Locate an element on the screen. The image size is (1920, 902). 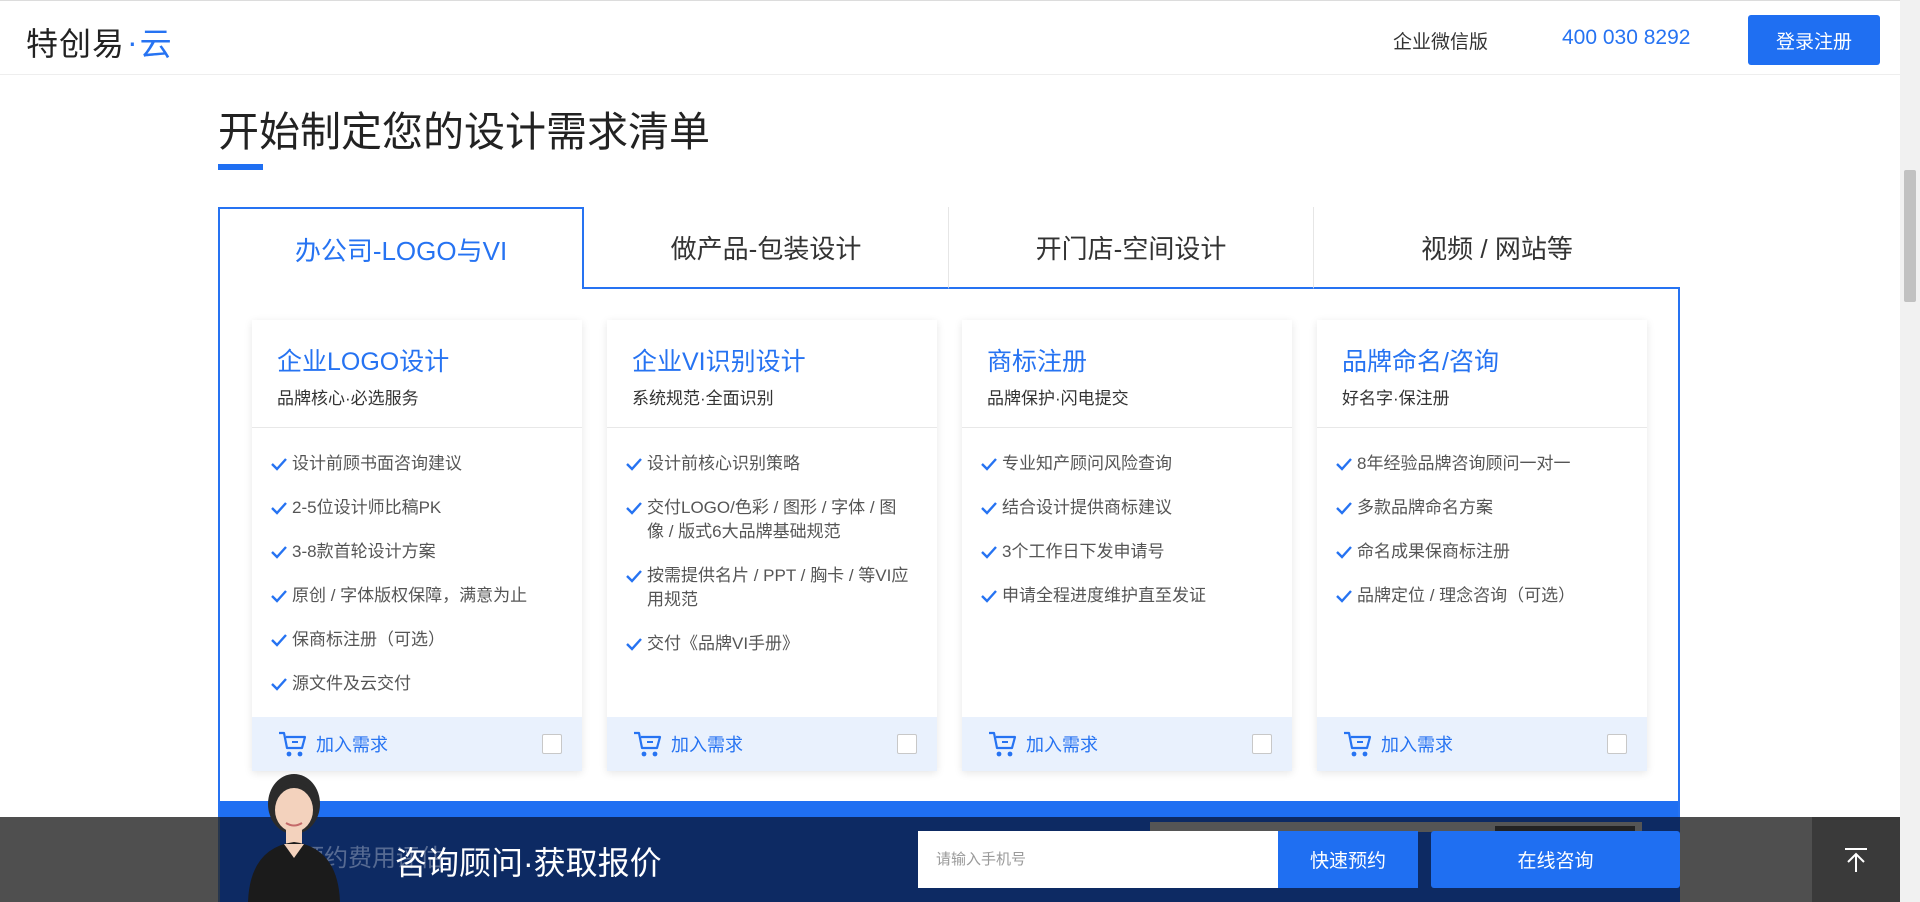
feature-item: 设计前顾书面咨询建议 is located at coordinates (414, 464).